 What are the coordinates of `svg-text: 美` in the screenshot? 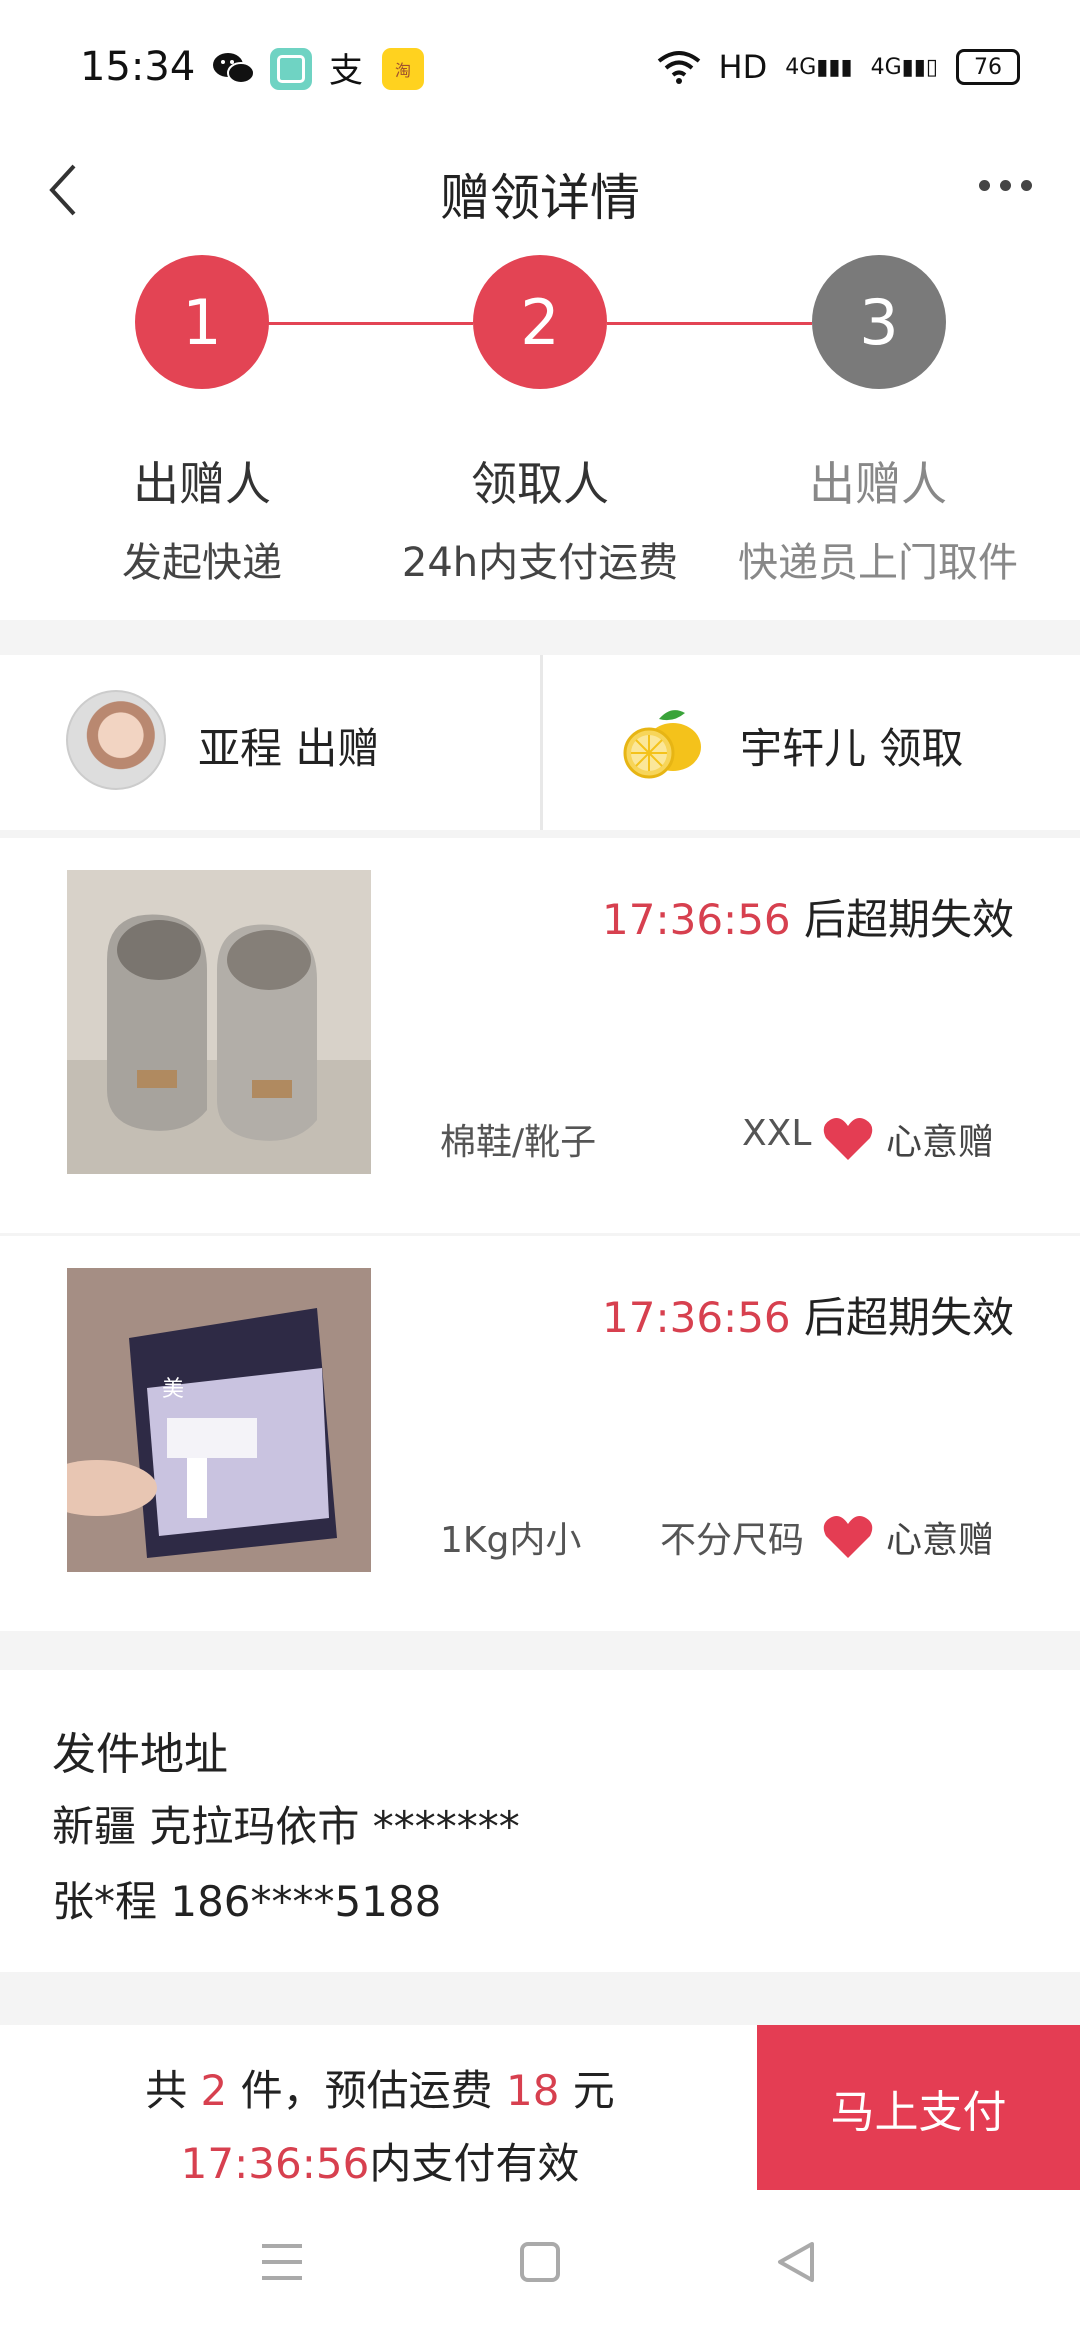 It's located at (173, 1389).